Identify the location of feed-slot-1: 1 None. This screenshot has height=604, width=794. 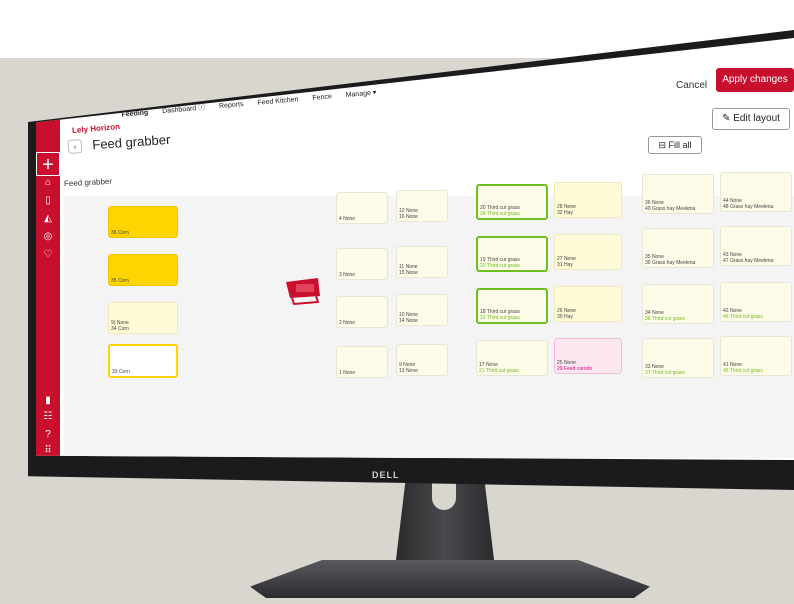
(362, 362).